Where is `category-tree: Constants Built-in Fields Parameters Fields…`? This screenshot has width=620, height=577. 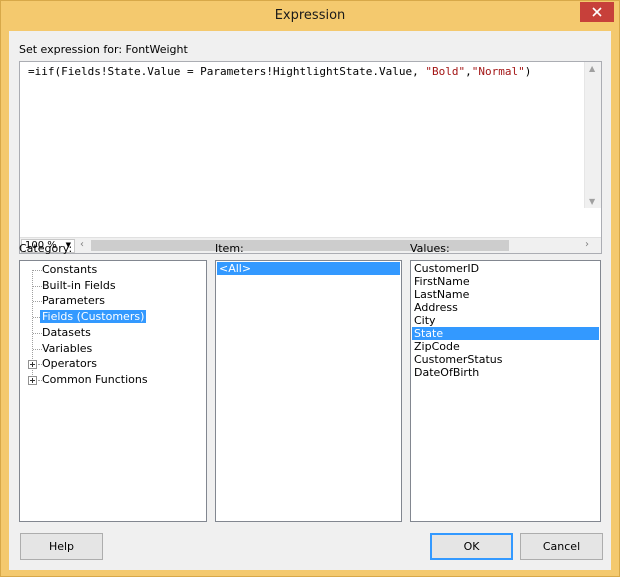 category-tree: Constants Built-in Fields Parameters Fields… is located at coordinates (113, 391).